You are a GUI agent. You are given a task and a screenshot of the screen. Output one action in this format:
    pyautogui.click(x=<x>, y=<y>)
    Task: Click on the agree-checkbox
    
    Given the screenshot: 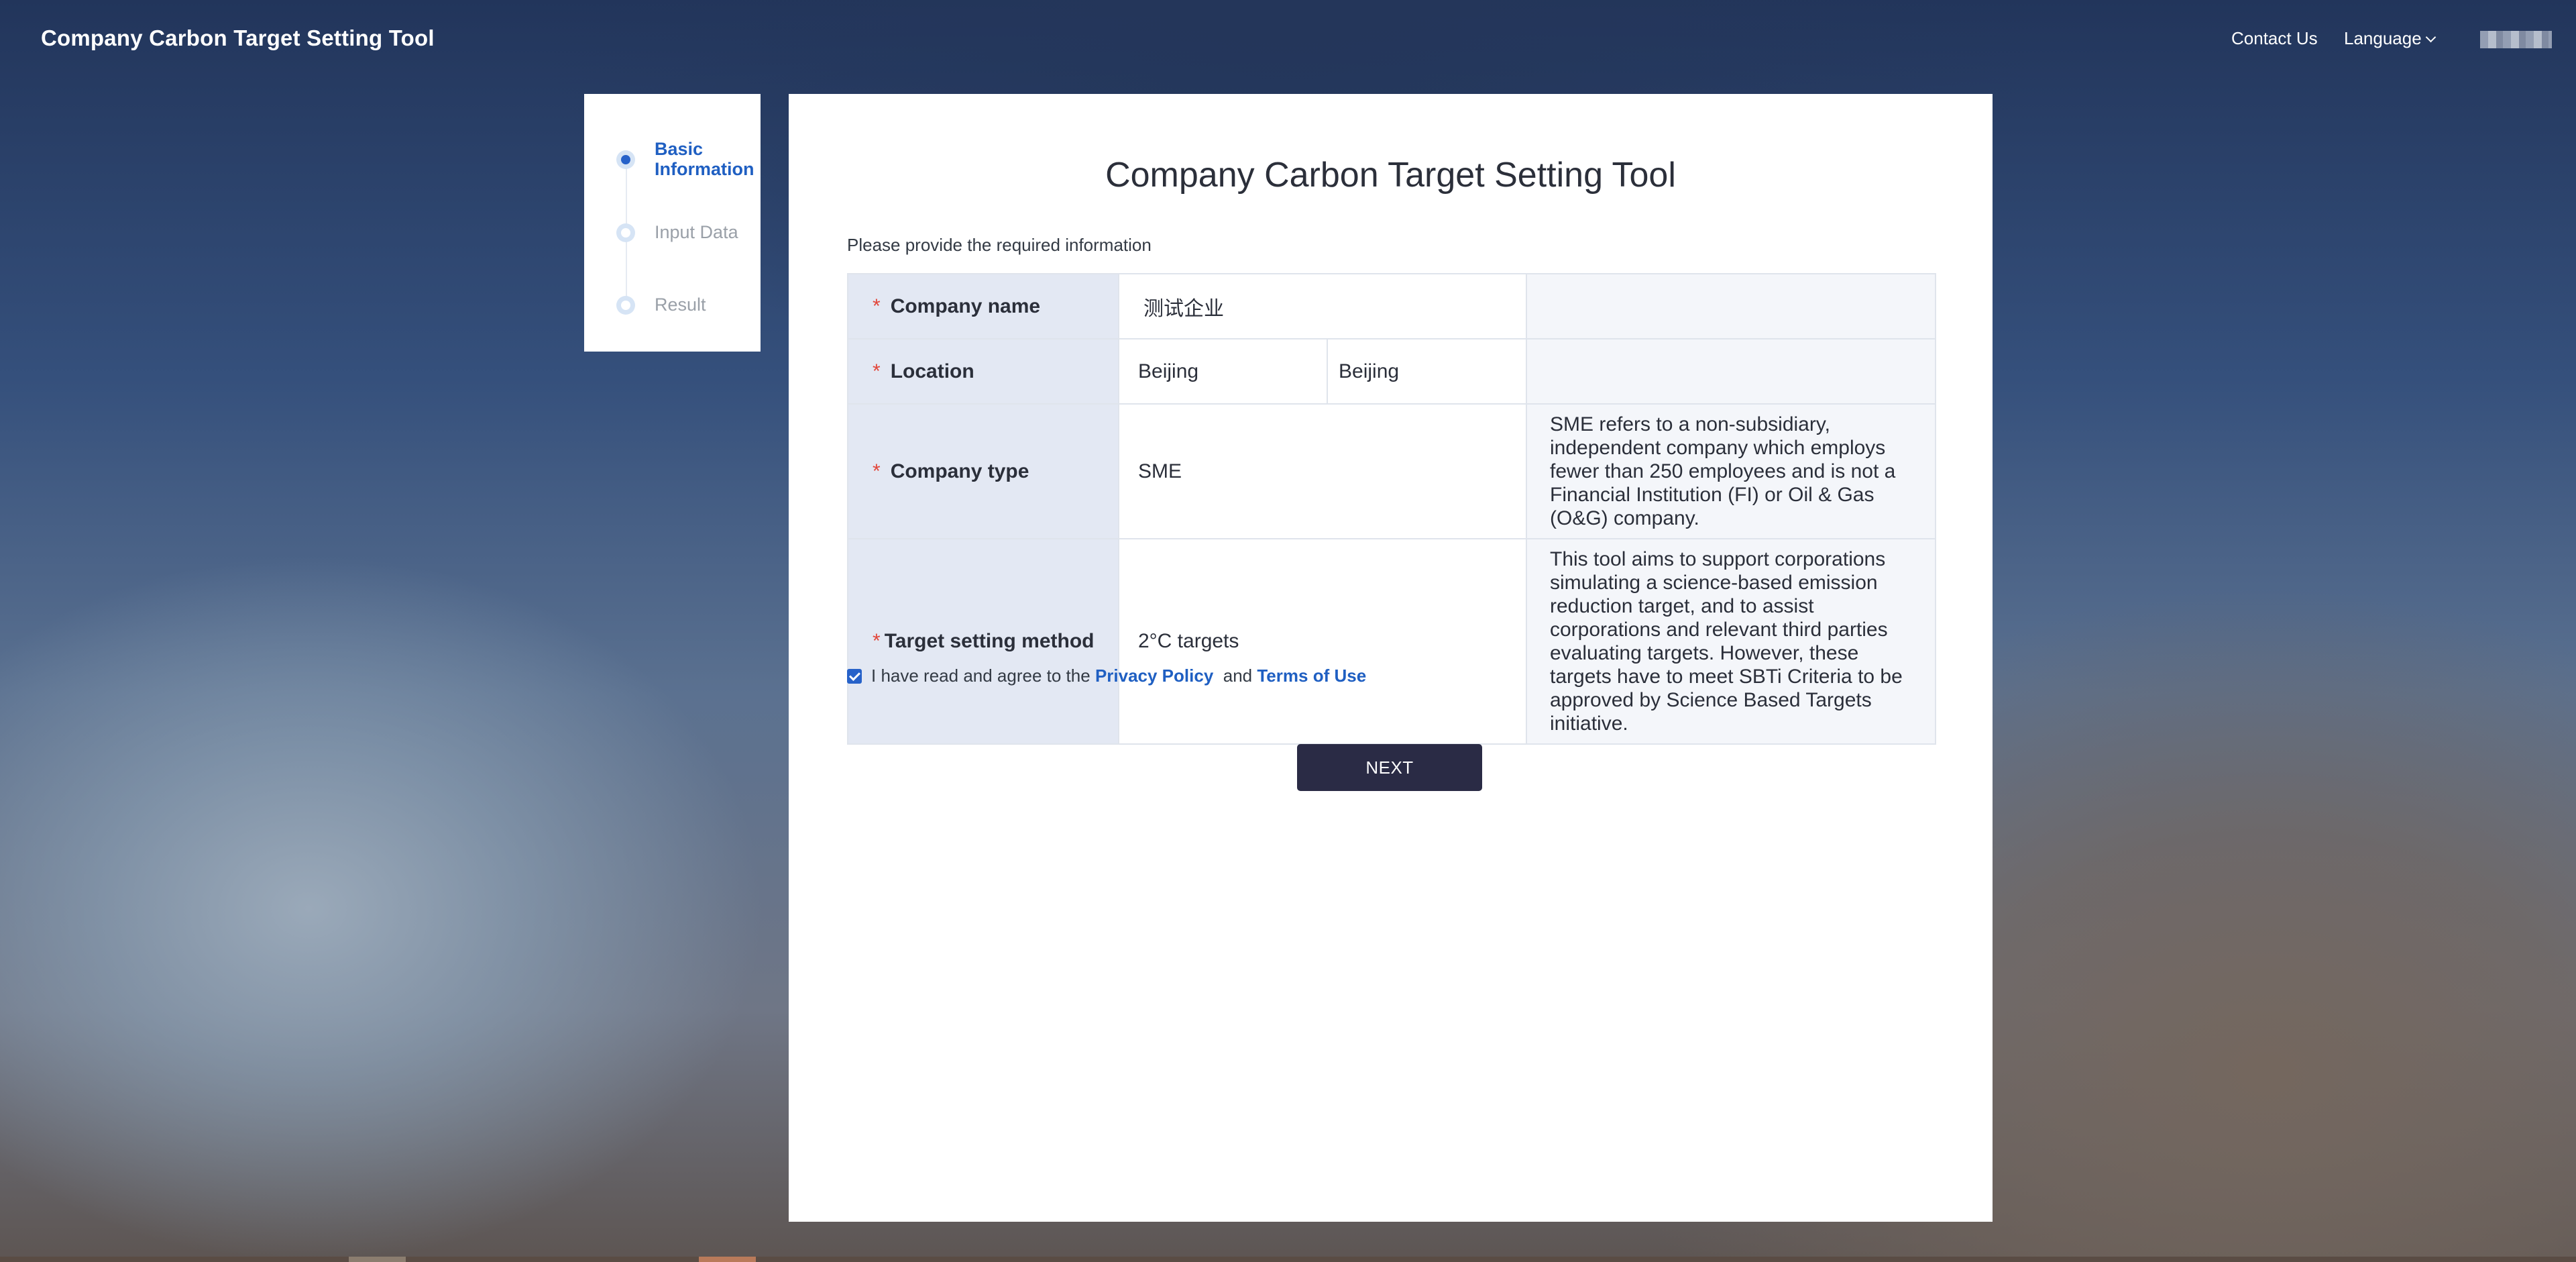 What is the action you would take?
    pyautogui.click(x=854, y=676)
    